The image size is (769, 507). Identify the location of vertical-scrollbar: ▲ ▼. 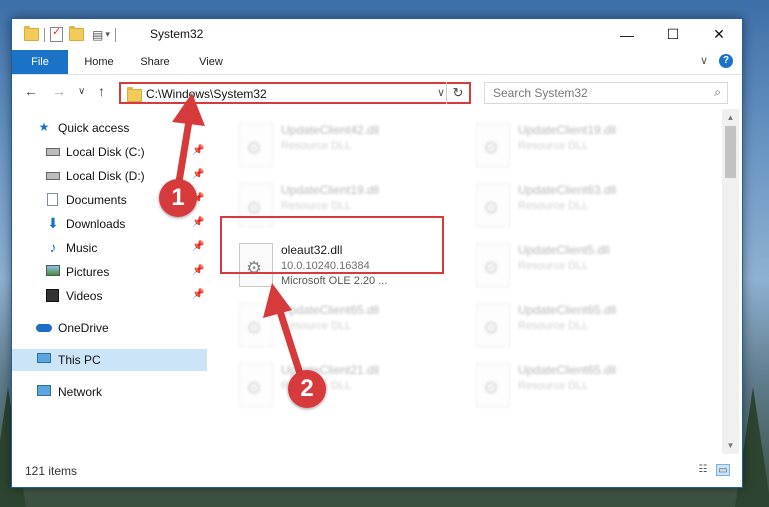
(730, 281).